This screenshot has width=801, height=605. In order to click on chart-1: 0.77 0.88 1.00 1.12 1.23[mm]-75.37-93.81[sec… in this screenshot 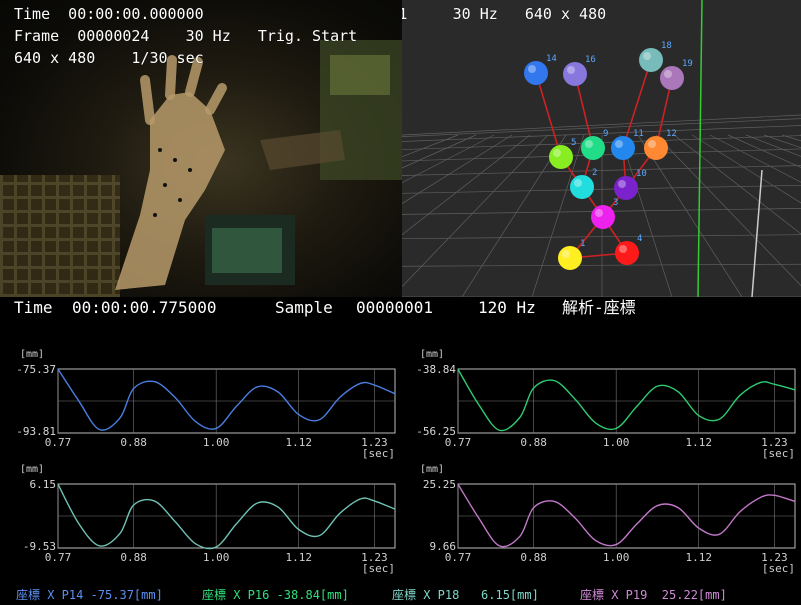, I will do `click(206, 404)`.